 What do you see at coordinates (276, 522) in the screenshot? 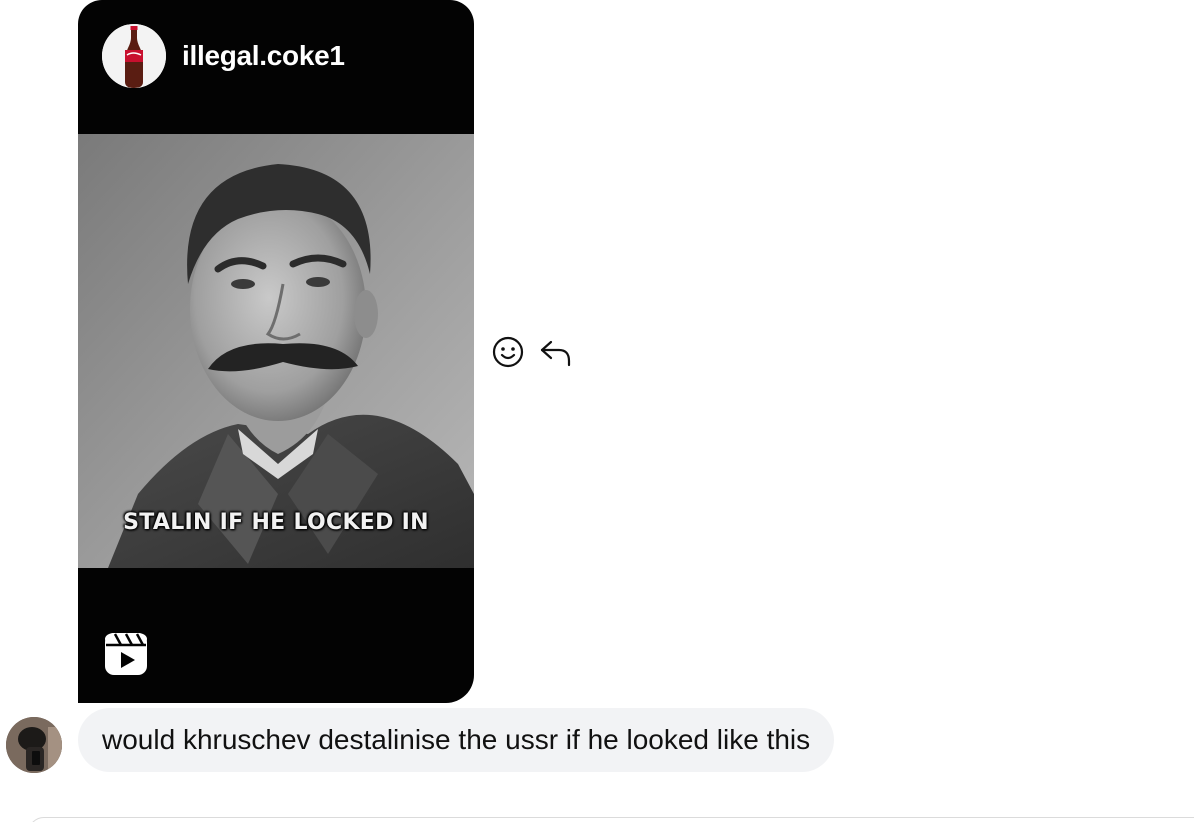
I see `reel-caption-overlay: STALIN IF HE LOCKED IN` at bounding box center [276, 522].